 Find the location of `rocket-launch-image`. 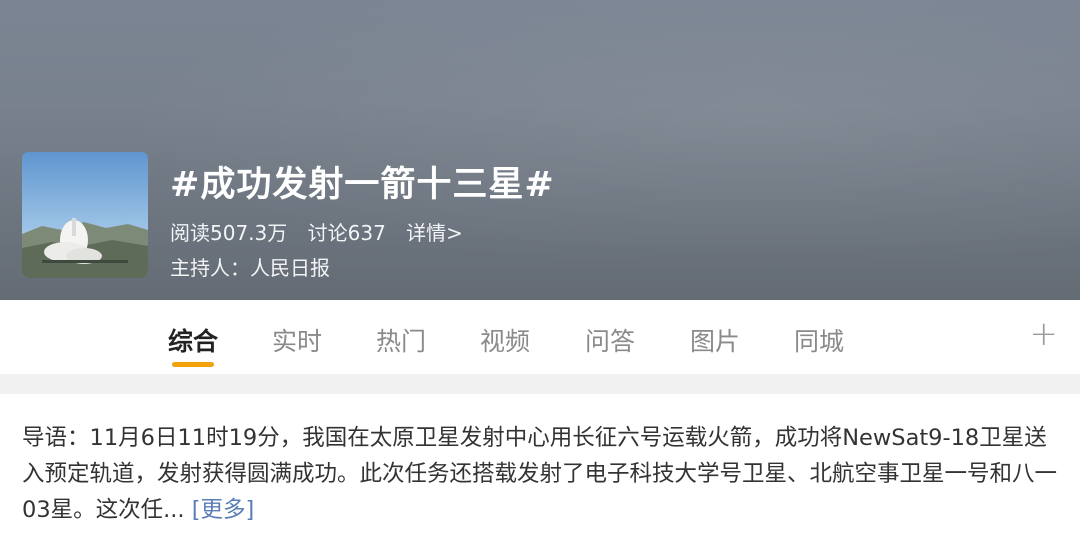

rocket-launch-image is located at coordinates (85, 215).